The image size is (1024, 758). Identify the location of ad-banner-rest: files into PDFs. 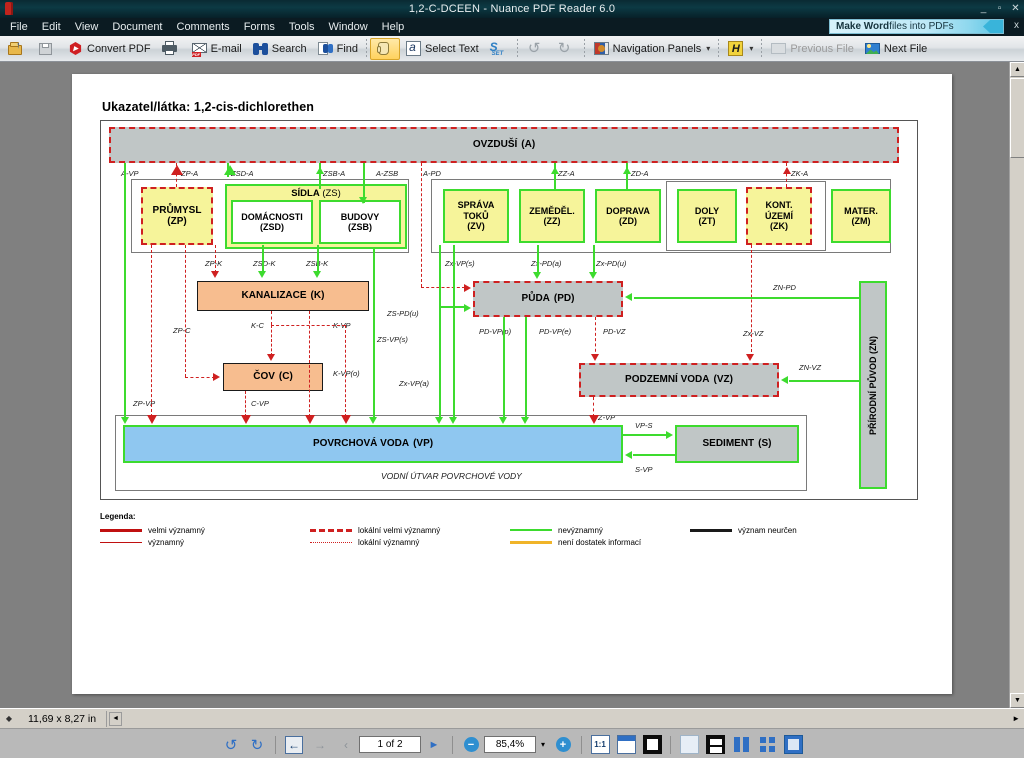
(921, 26).